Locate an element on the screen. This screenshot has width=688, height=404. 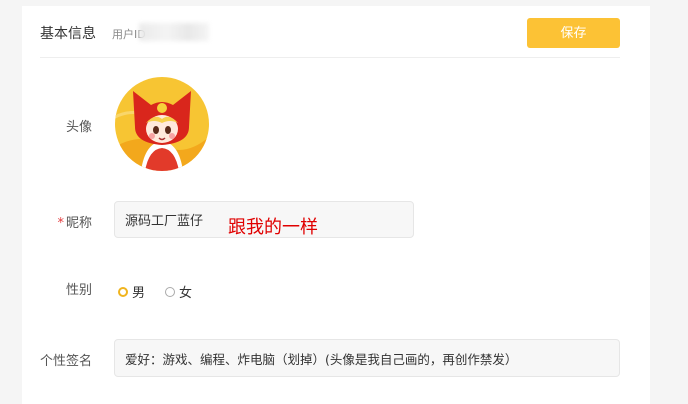
red-annotation: 跟我的一样 is located at coordinates (273, 227).